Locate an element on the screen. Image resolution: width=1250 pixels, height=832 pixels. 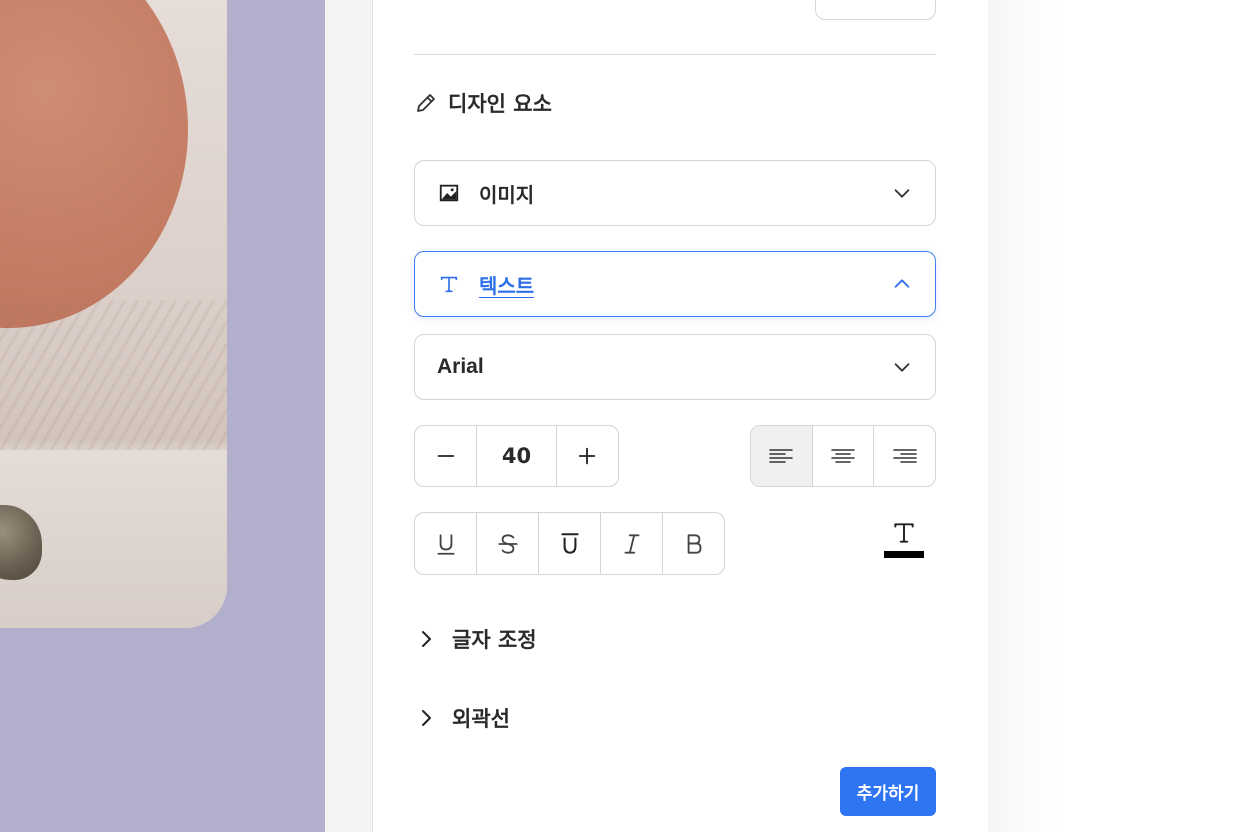
font-family-value: Arial is located at coordinates (460, 366).